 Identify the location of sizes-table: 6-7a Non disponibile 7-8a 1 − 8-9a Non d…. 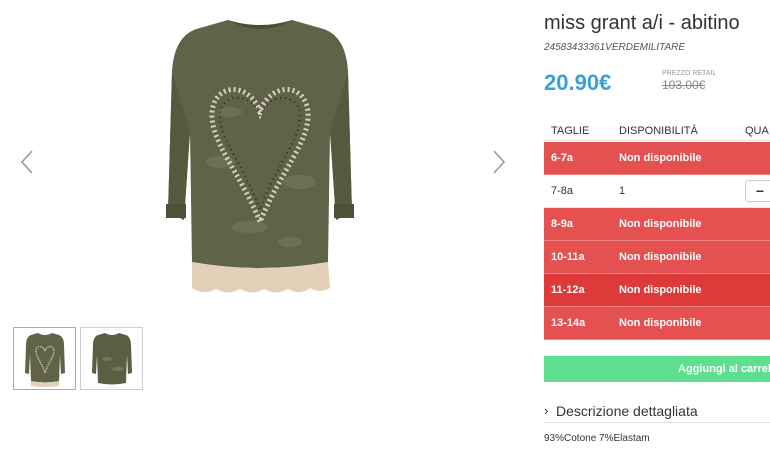
(657, 241).